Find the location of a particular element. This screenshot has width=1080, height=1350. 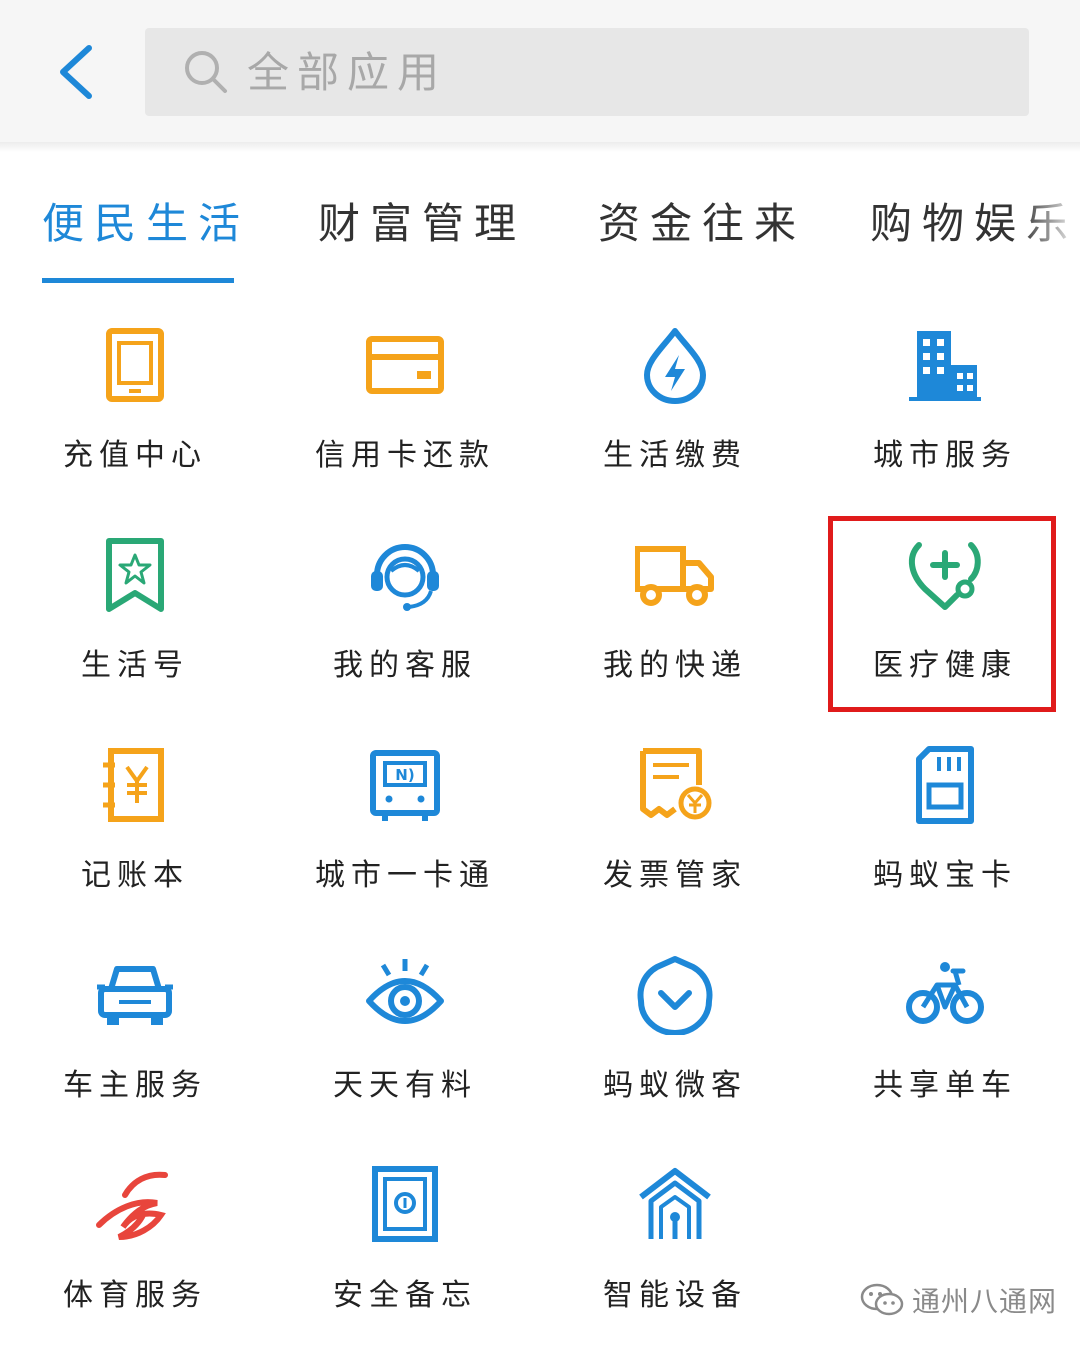

app-label: 充值中心 is located at coordinates (135, 455).